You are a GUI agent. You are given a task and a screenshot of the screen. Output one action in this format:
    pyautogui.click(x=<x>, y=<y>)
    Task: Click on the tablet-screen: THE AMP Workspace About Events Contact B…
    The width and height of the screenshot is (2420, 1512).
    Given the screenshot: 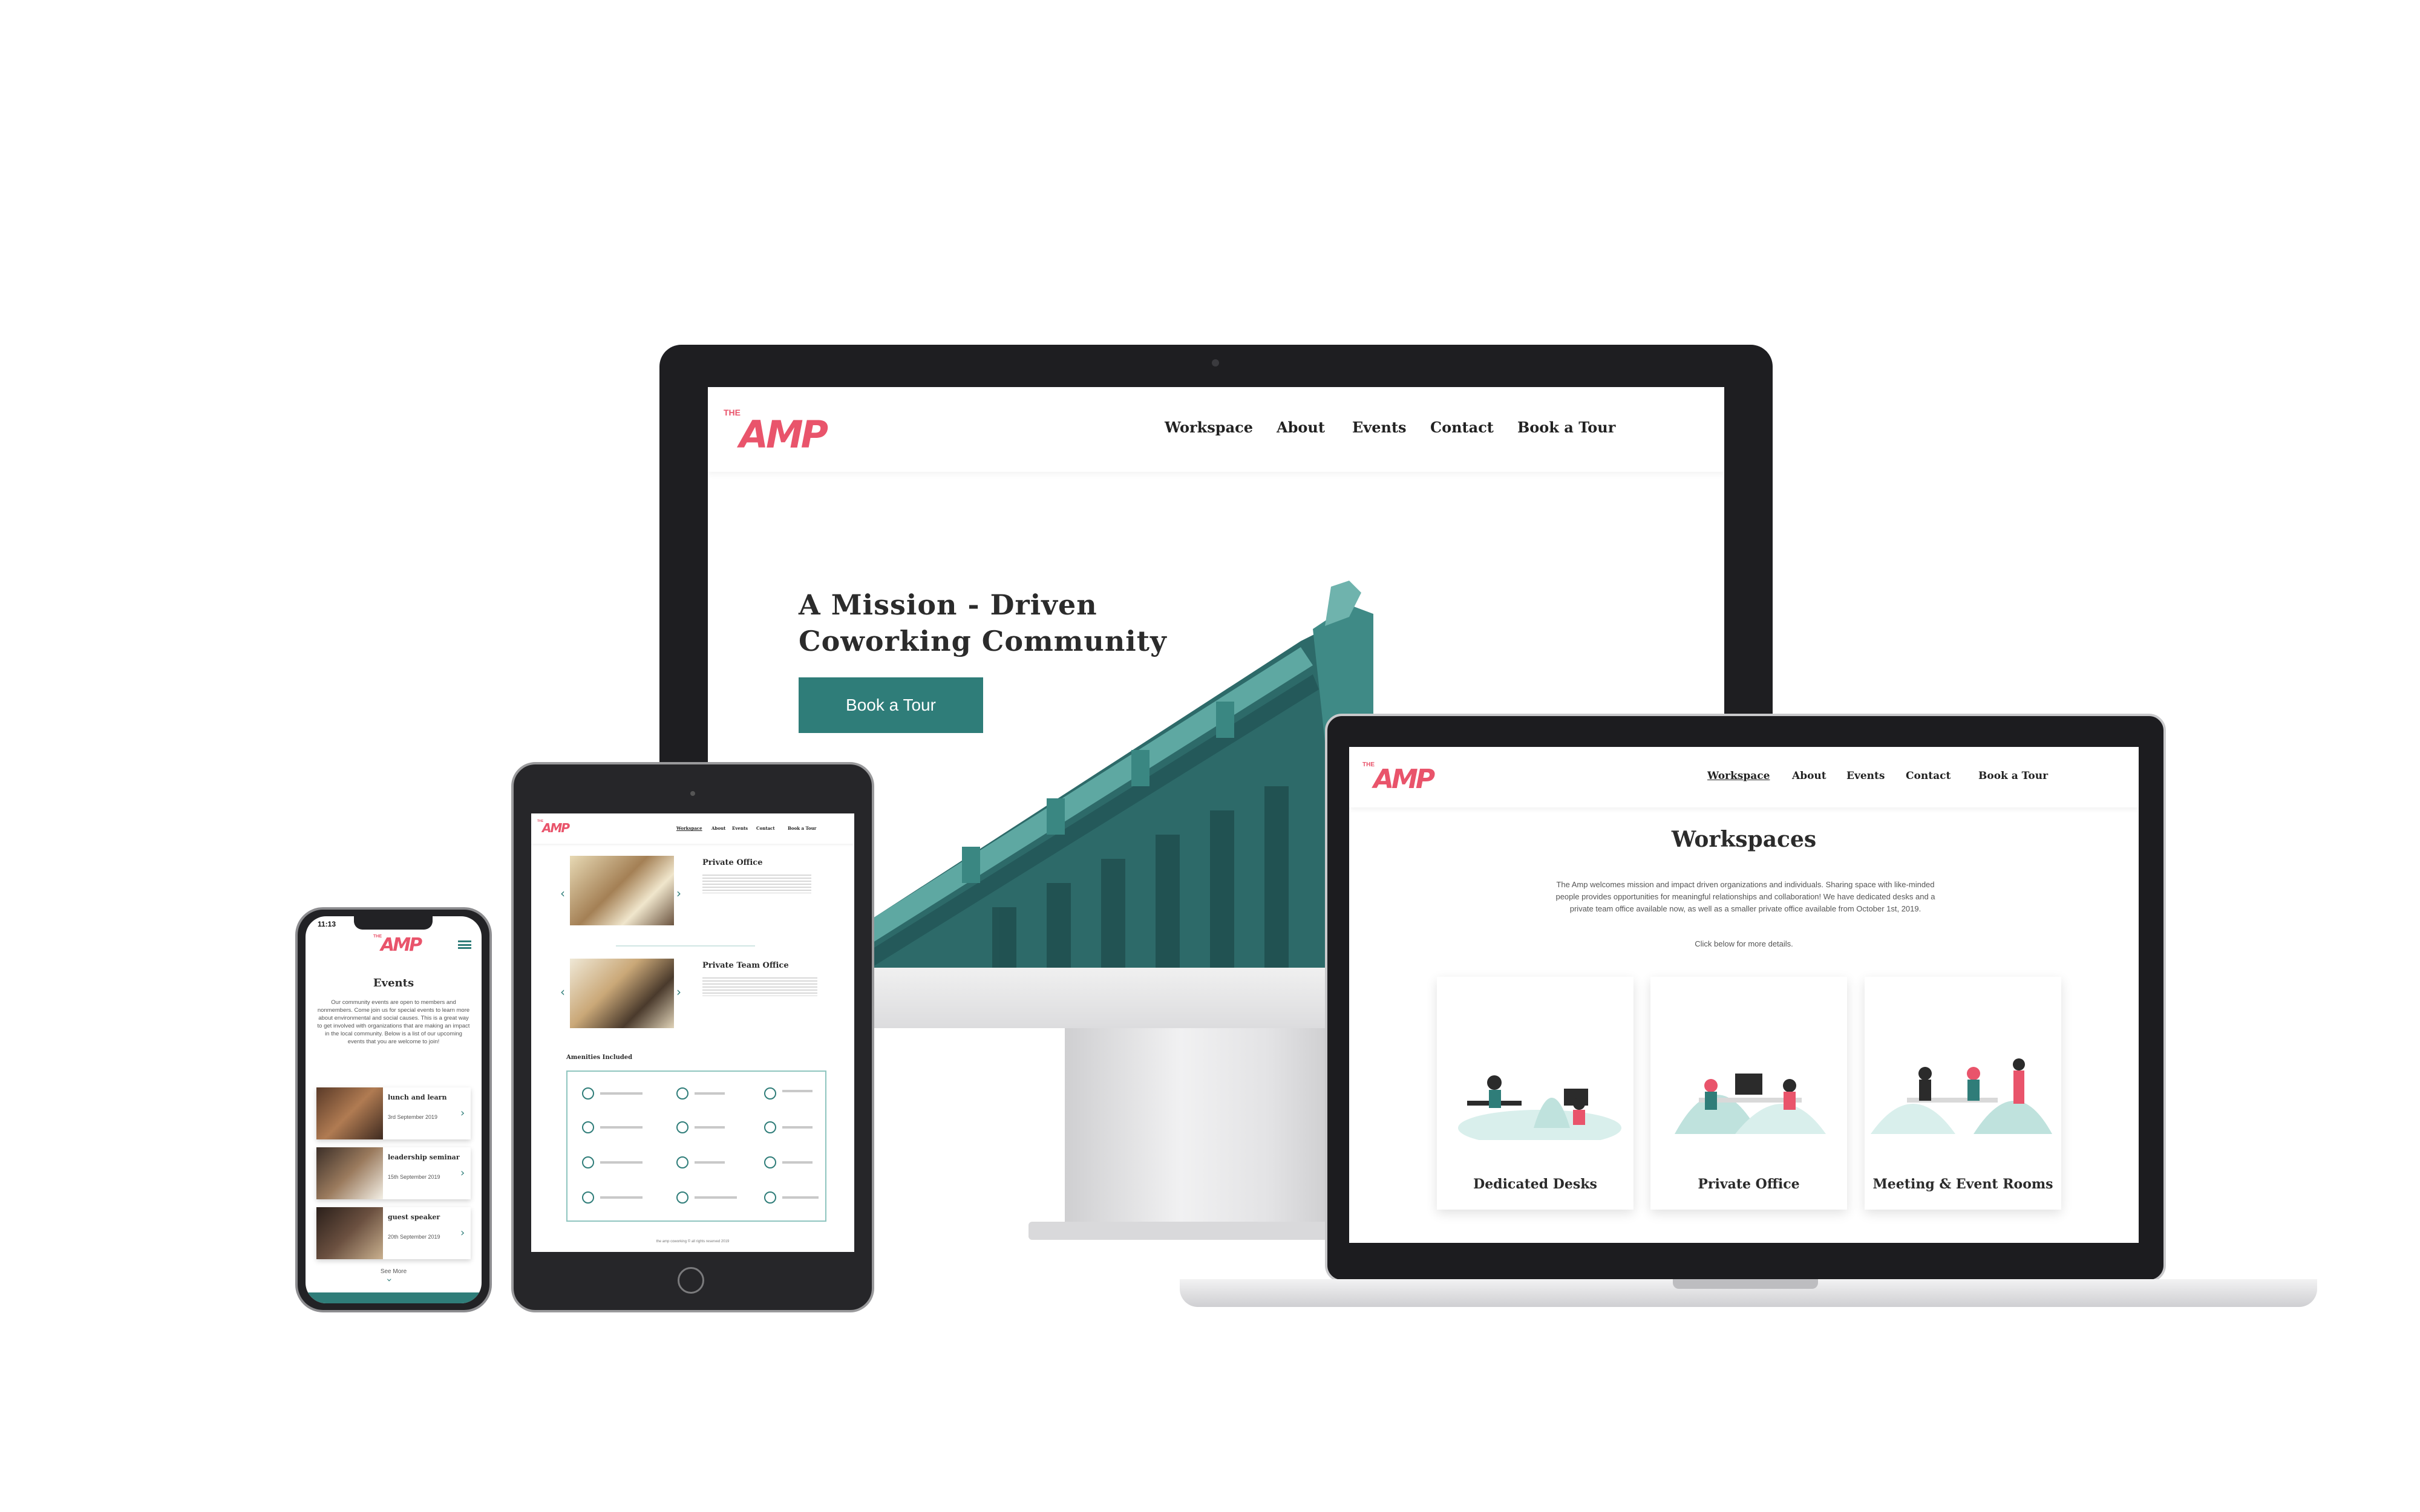 What is the action you would take?
    pyautogui.click(x=692, y=1032)
    